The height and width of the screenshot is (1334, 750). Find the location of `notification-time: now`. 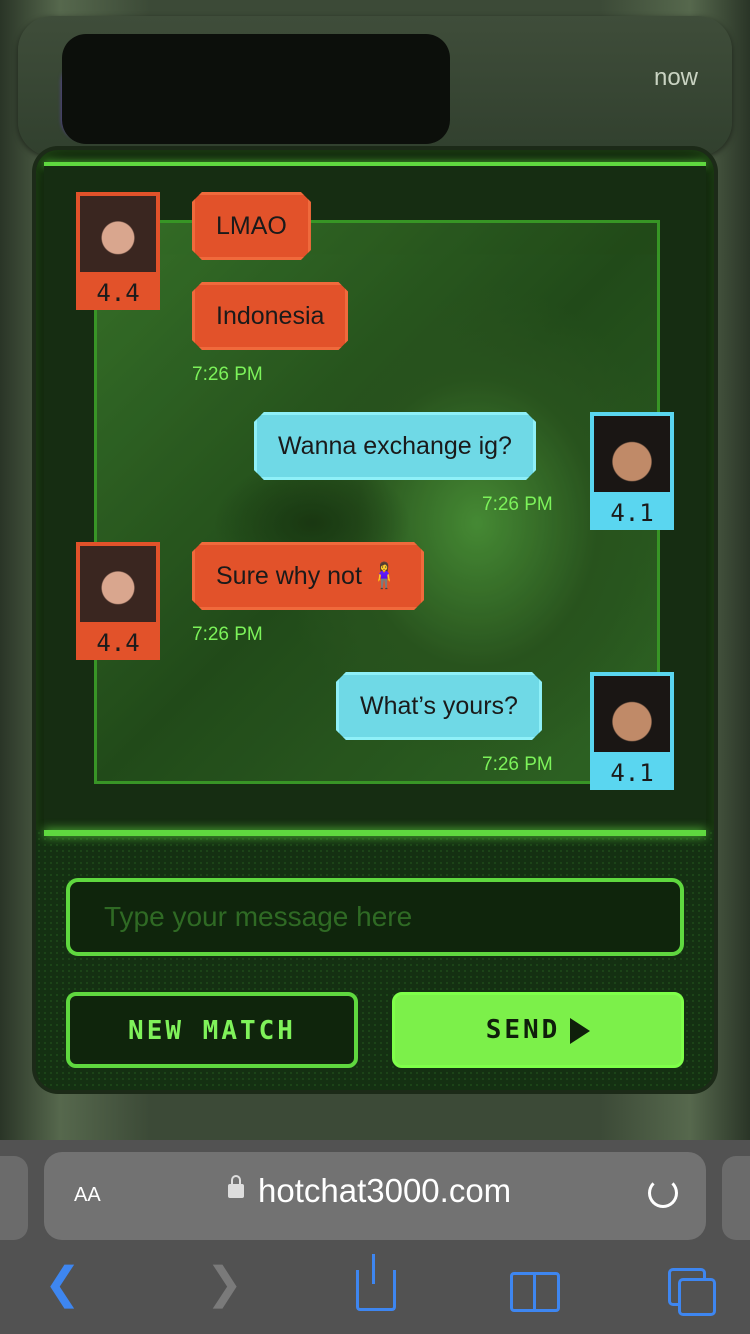

notification-time: now is located at coordinates (675, 77).